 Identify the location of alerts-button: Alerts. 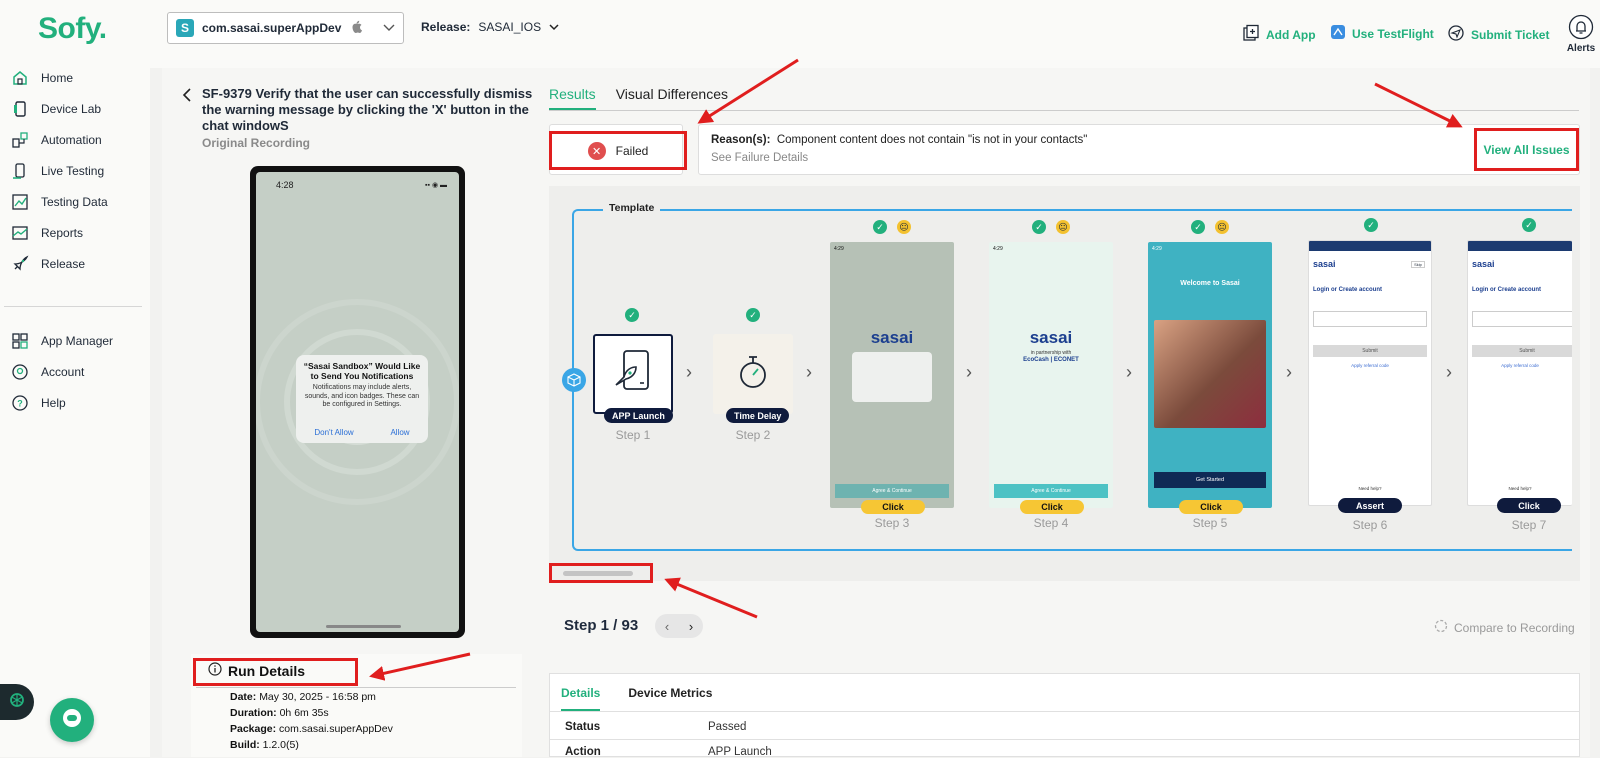
(1581, 34).